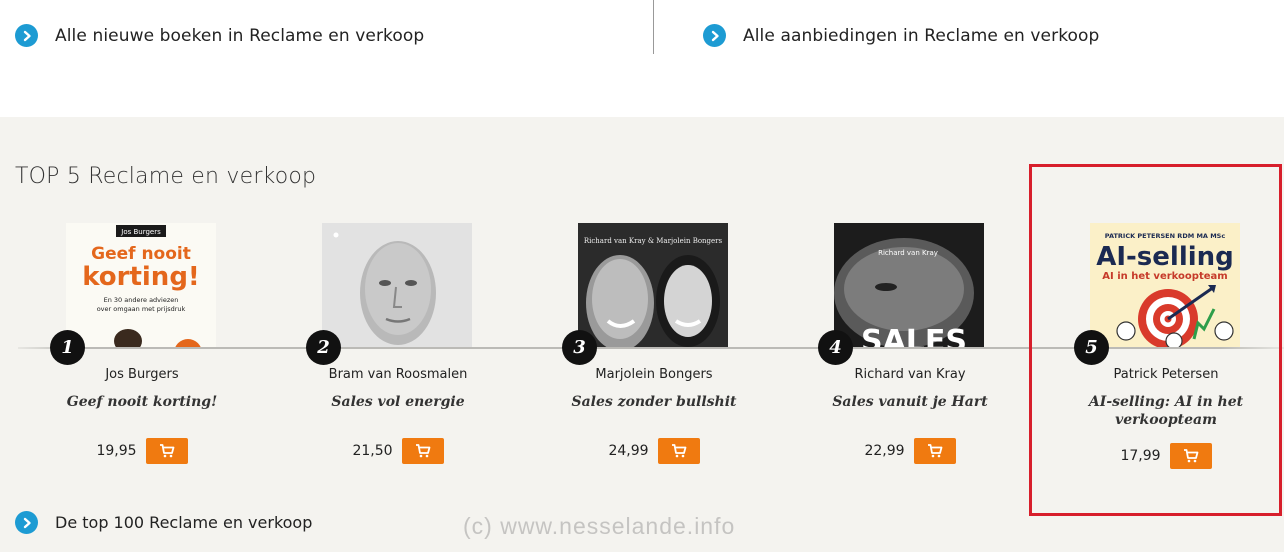 This screenshot has height=552, width=1284. I want to click on offers-link-label: Alle aanbiedingen in Reclame en verkoop, so click(921, 35).